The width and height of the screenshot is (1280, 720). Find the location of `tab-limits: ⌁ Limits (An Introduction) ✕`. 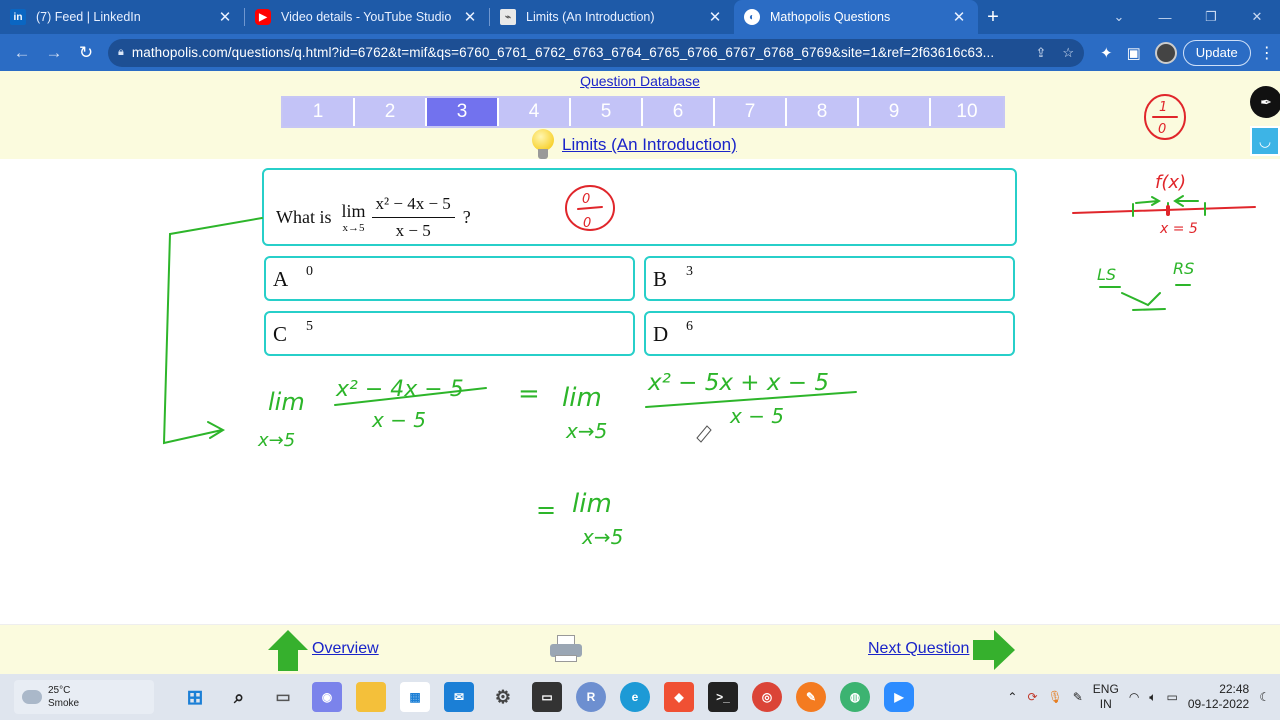

tab-limits: ⌁ Limits (An Introduction) ✕ is located at coordinates (612, 17).